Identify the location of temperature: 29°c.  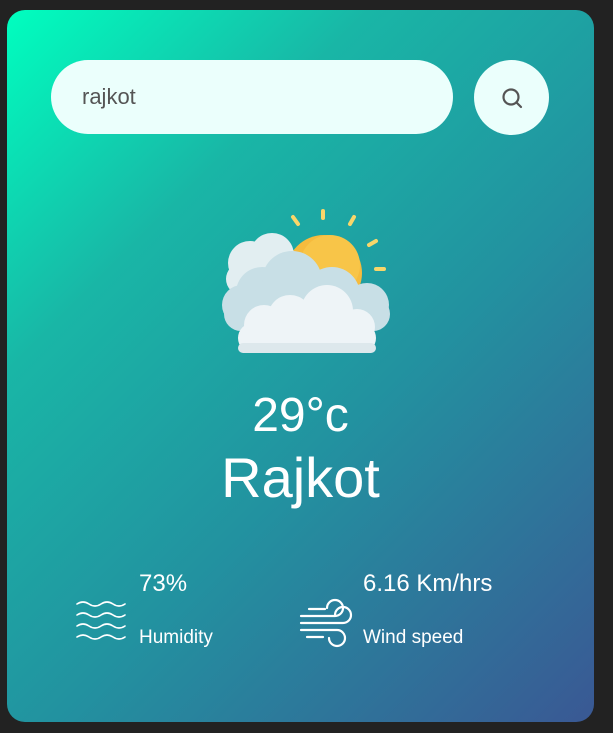
(300, 415).